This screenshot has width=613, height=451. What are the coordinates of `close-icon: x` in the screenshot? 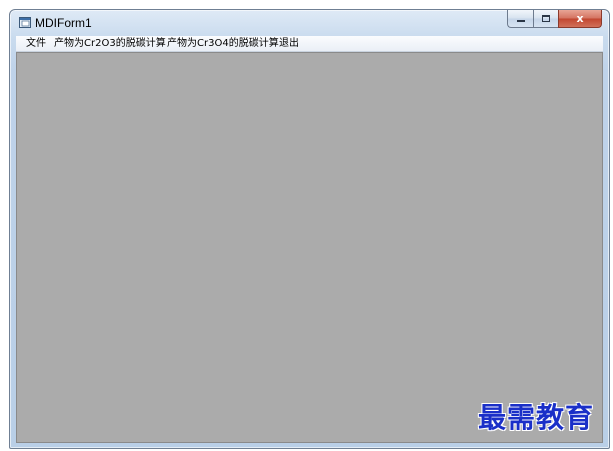 It's located at (580, 18).